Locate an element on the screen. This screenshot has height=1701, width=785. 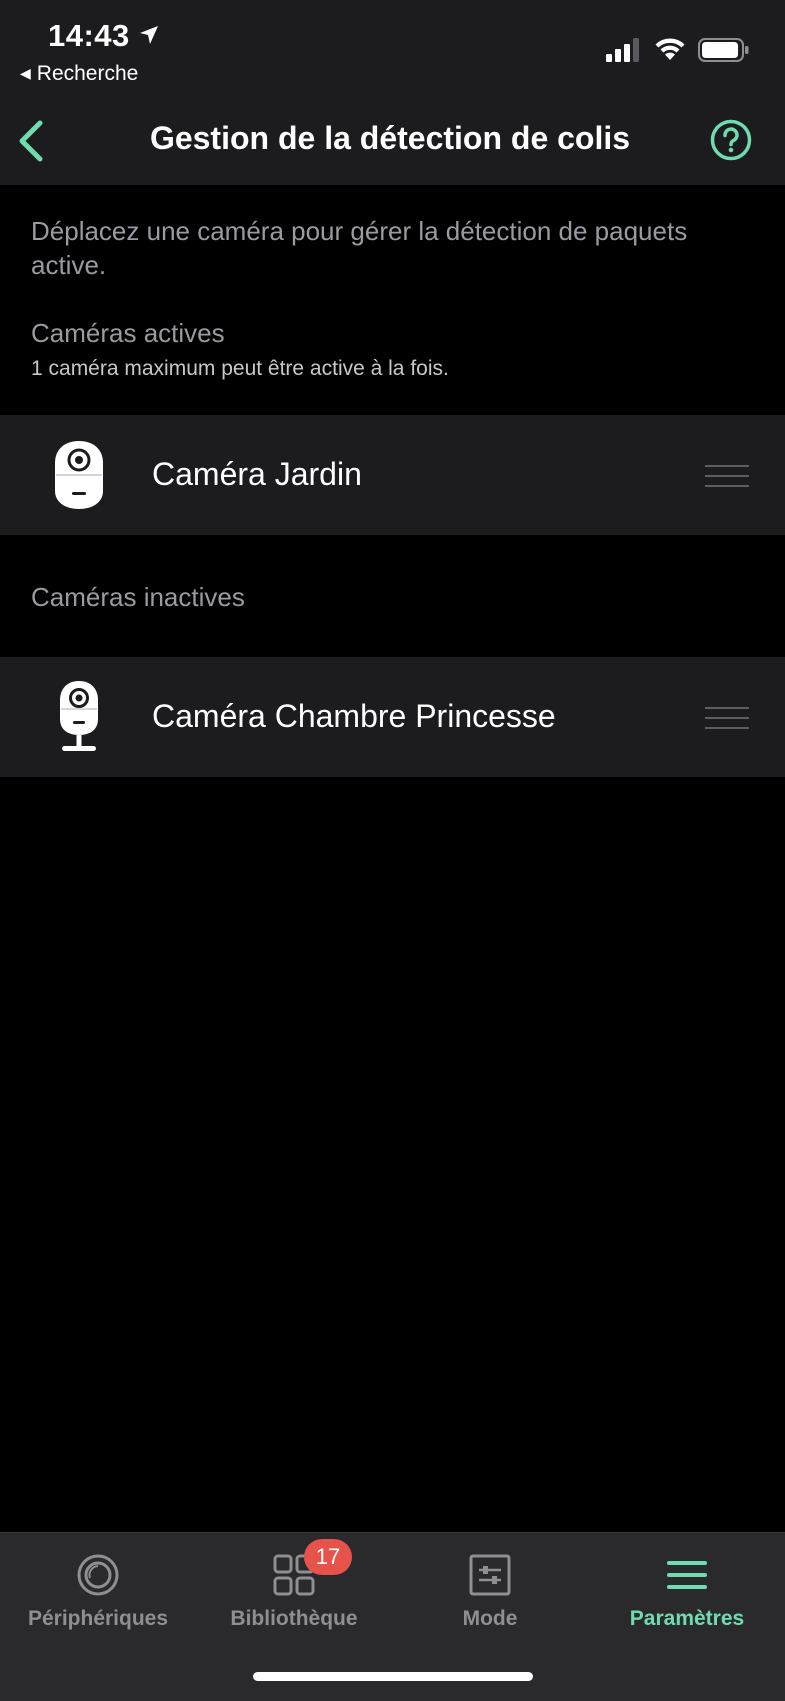
question-circle-icon is located at coordinates (731, 140).